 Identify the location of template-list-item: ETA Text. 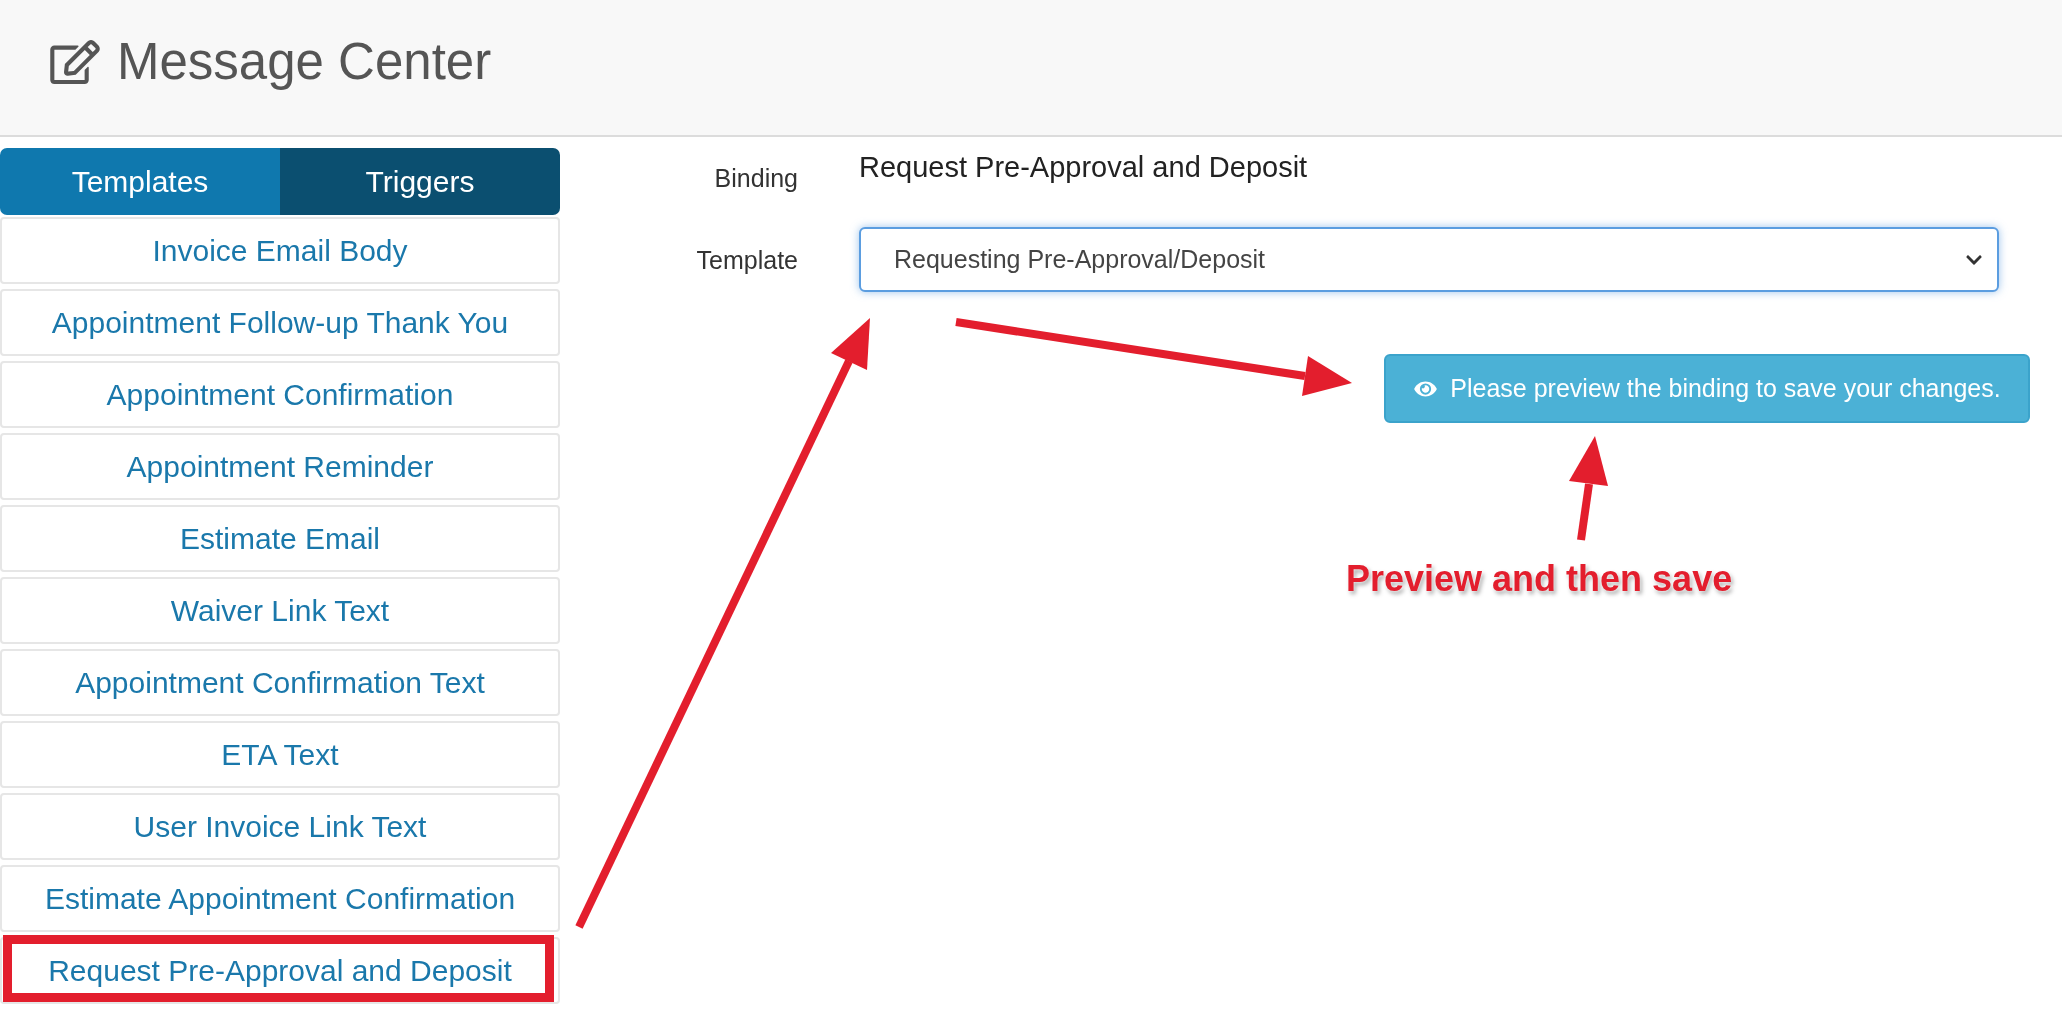
(280, 754).